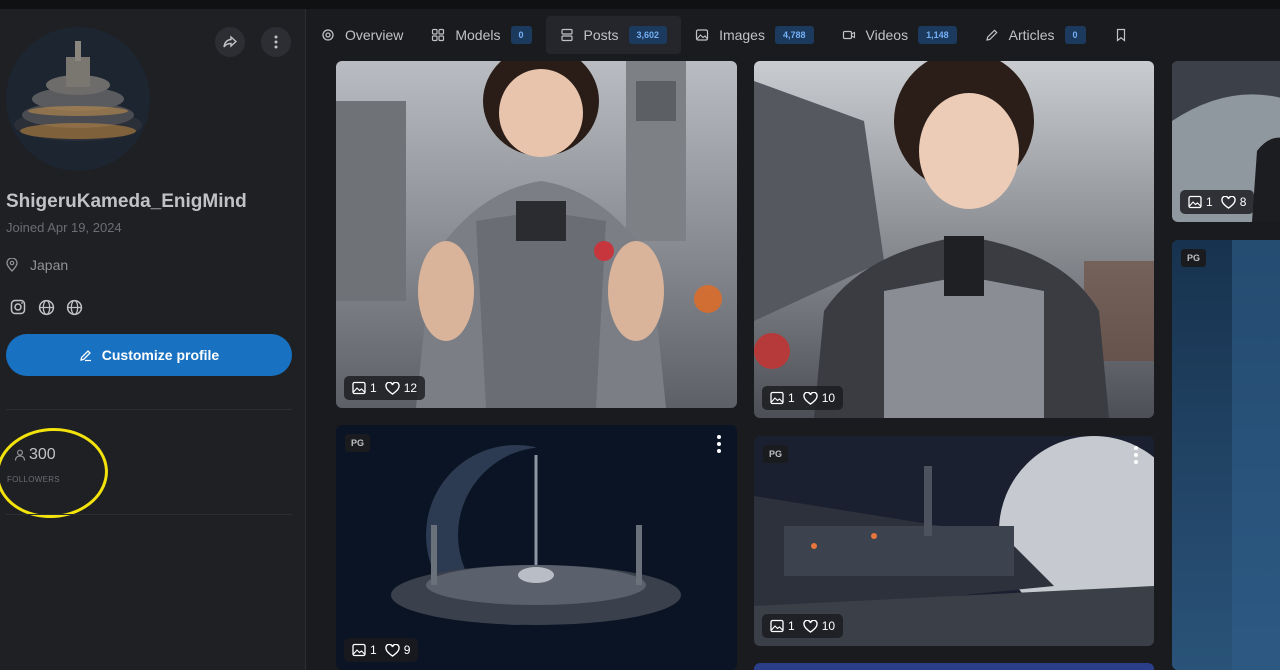  I want to click on space-station-avatar-art, so click(78, 99).